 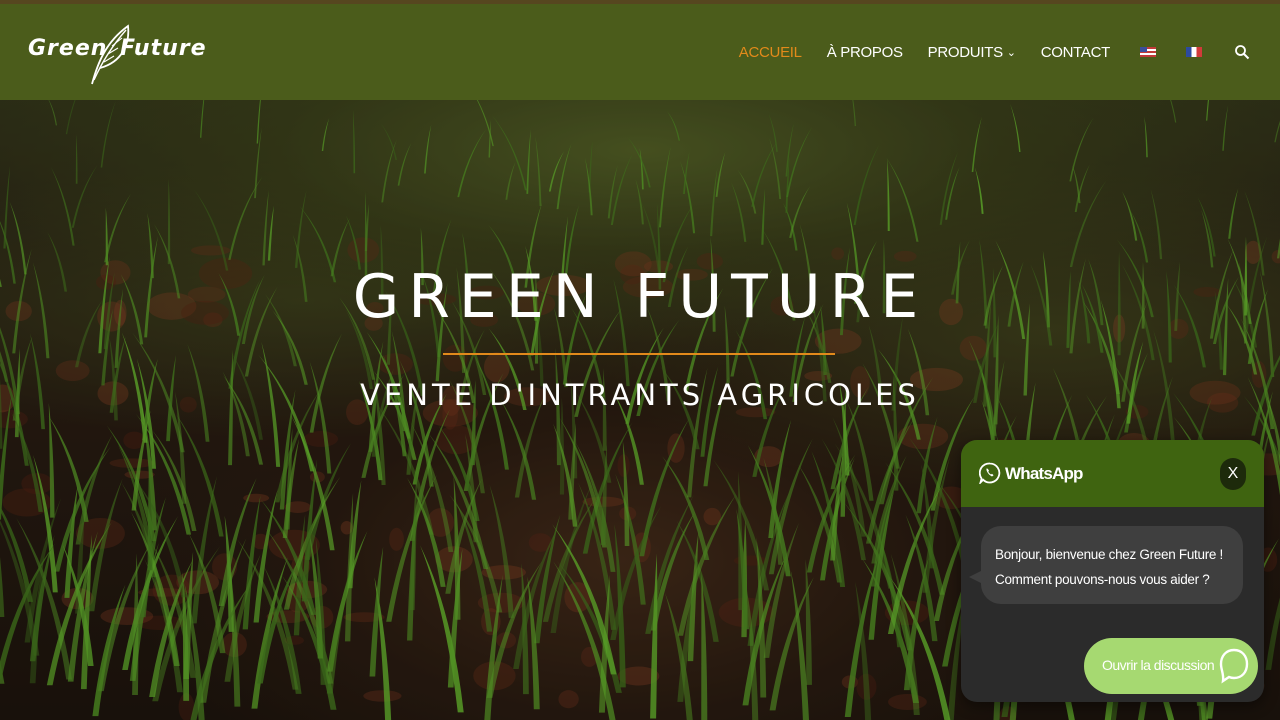 I want to click on close-button: X, so click(x=1233, y=474).